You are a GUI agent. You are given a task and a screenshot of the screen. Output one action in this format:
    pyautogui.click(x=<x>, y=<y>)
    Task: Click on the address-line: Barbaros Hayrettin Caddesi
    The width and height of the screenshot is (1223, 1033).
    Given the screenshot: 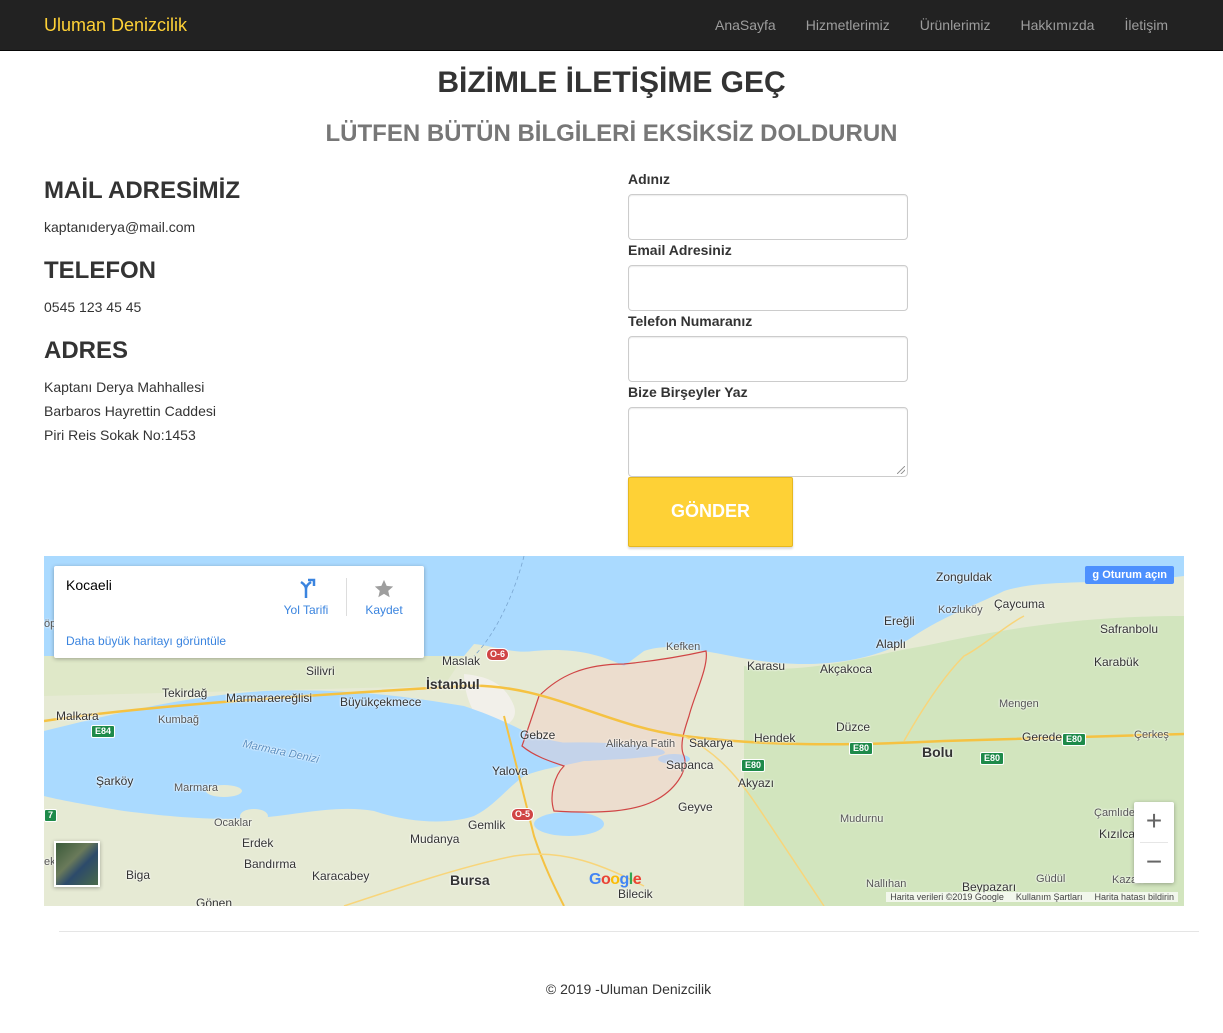 What is the action you would take?
    pyautogui.click(x=130, y=411)
    